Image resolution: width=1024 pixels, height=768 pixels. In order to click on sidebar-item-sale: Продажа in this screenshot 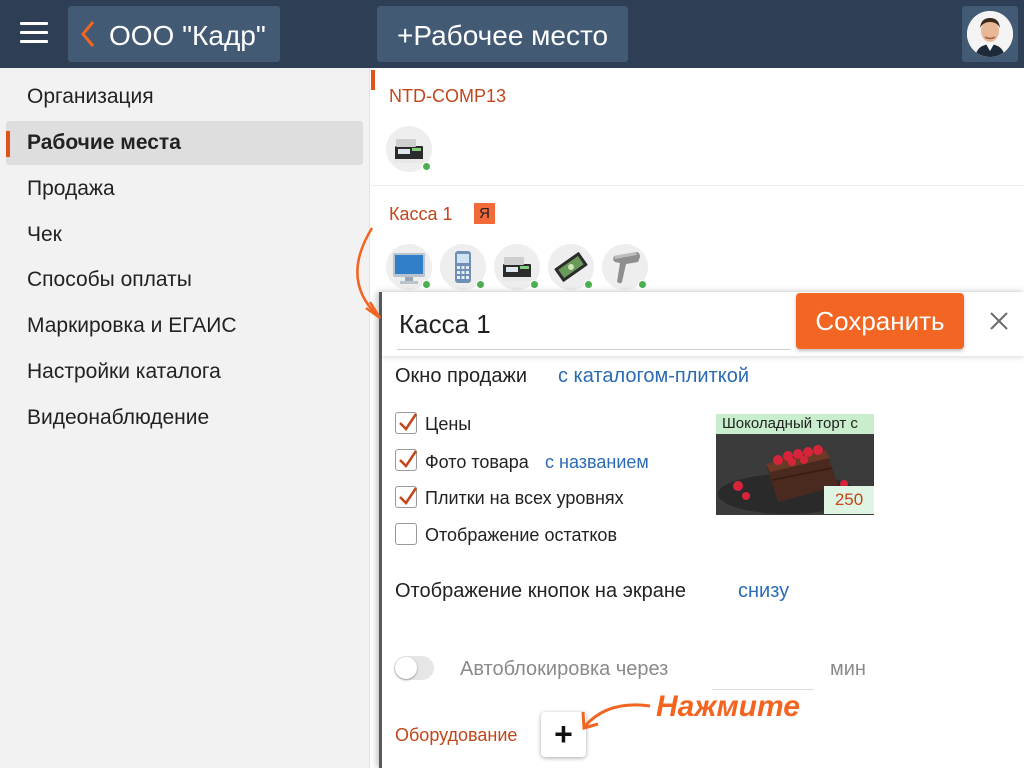, I will do `click(184, 189)`.